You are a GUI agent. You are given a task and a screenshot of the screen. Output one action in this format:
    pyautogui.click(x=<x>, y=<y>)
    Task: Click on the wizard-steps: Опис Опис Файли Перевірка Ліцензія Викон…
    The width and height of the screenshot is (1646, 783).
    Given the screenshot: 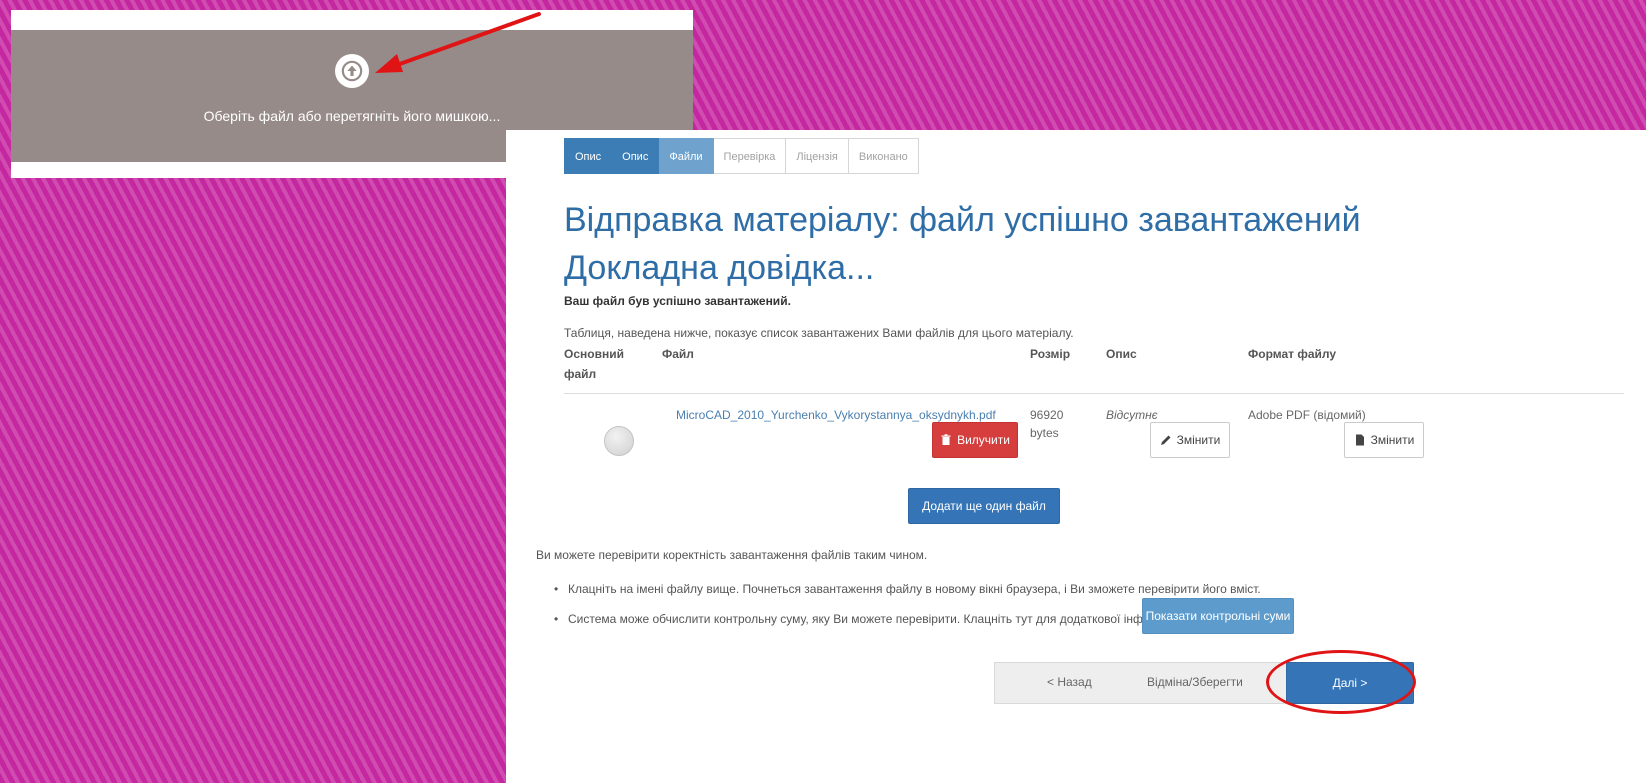 What is the action you would take?
    pyautogui.click(x=741, y=156)
    